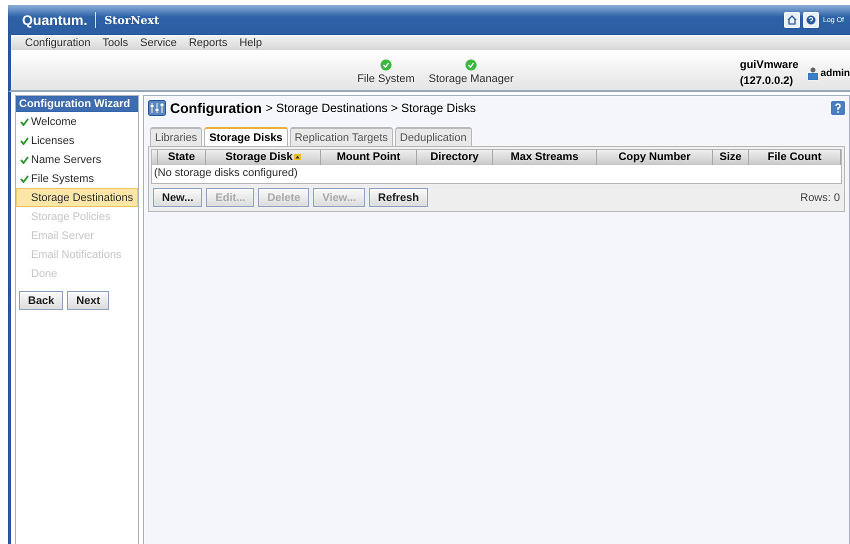 The width and height of the screenshot is (850, 544). I want to click on column-header: Mount Point, so click(369, 157).